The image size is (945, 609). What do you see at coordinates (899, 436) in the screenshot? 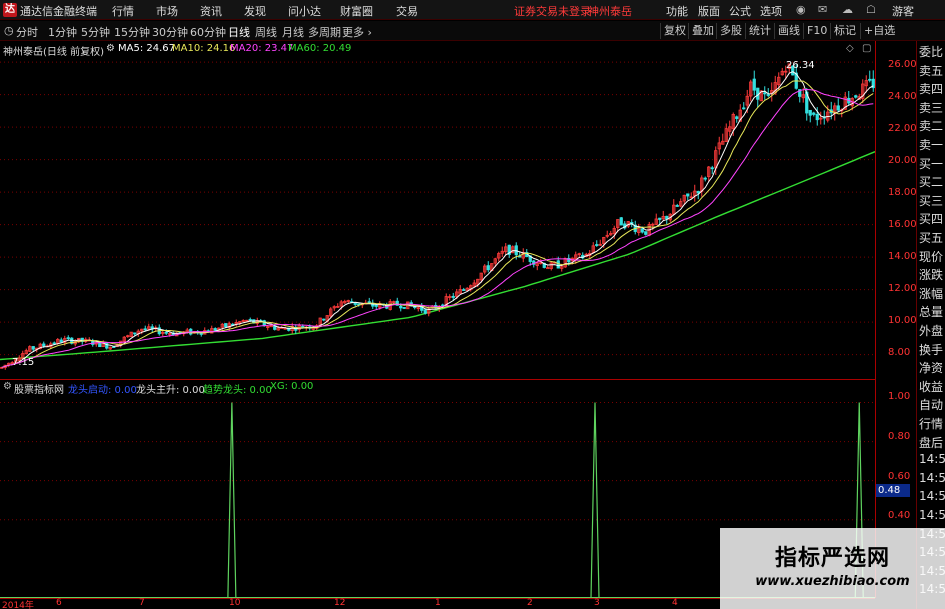
I see `y-tick: 0.80` at bounding box center [899, 436].